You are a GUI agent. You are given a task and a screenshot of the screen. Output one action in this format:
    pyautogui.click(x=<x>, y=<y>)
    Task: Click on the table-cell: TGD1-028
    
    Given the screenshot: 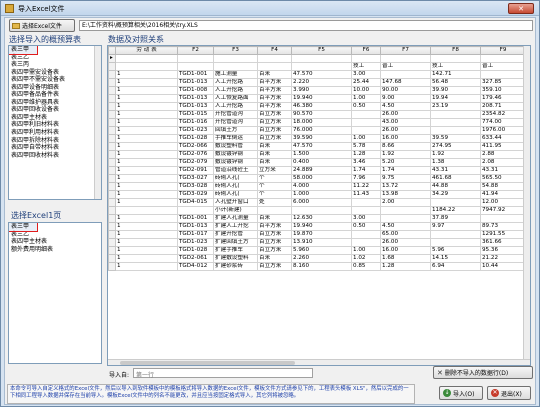 What is the action you would take?
    pyautogui.click(x=195, y=138)
    